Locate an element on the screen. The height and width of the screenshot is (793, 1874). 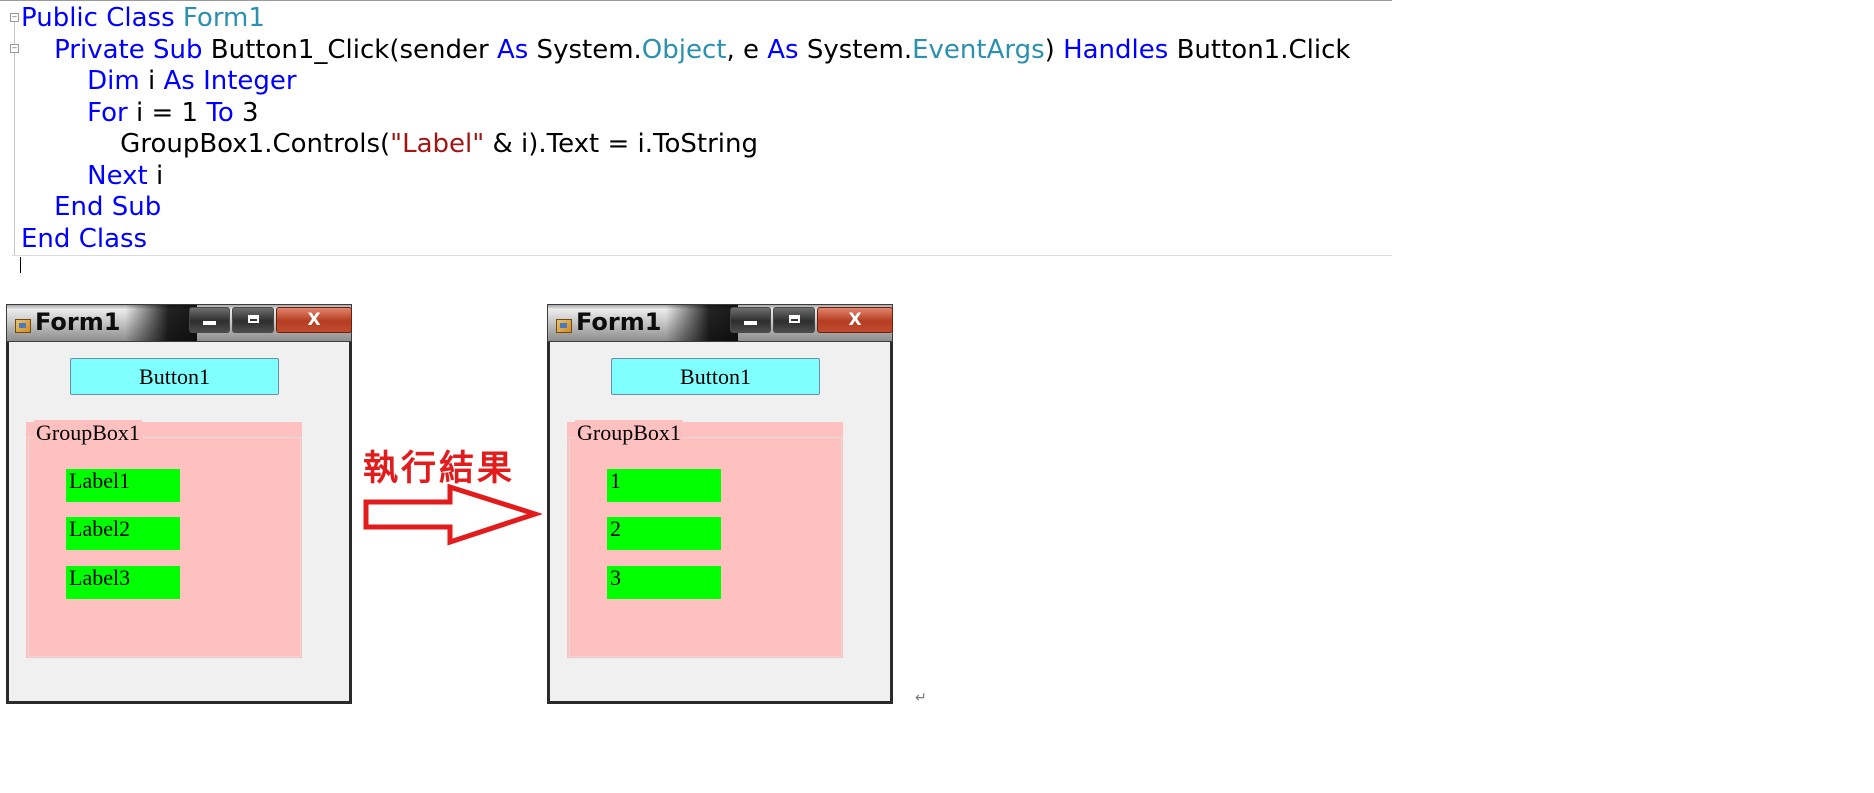
code-token: Button1.Click is located at coordinates (1259, 49).